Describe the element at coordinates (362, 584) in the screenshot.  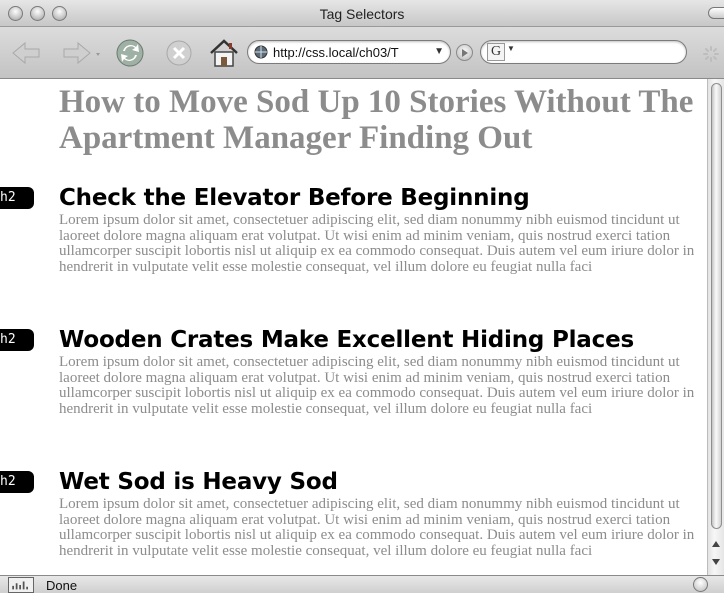
I see `status-bar: Done` at that location.